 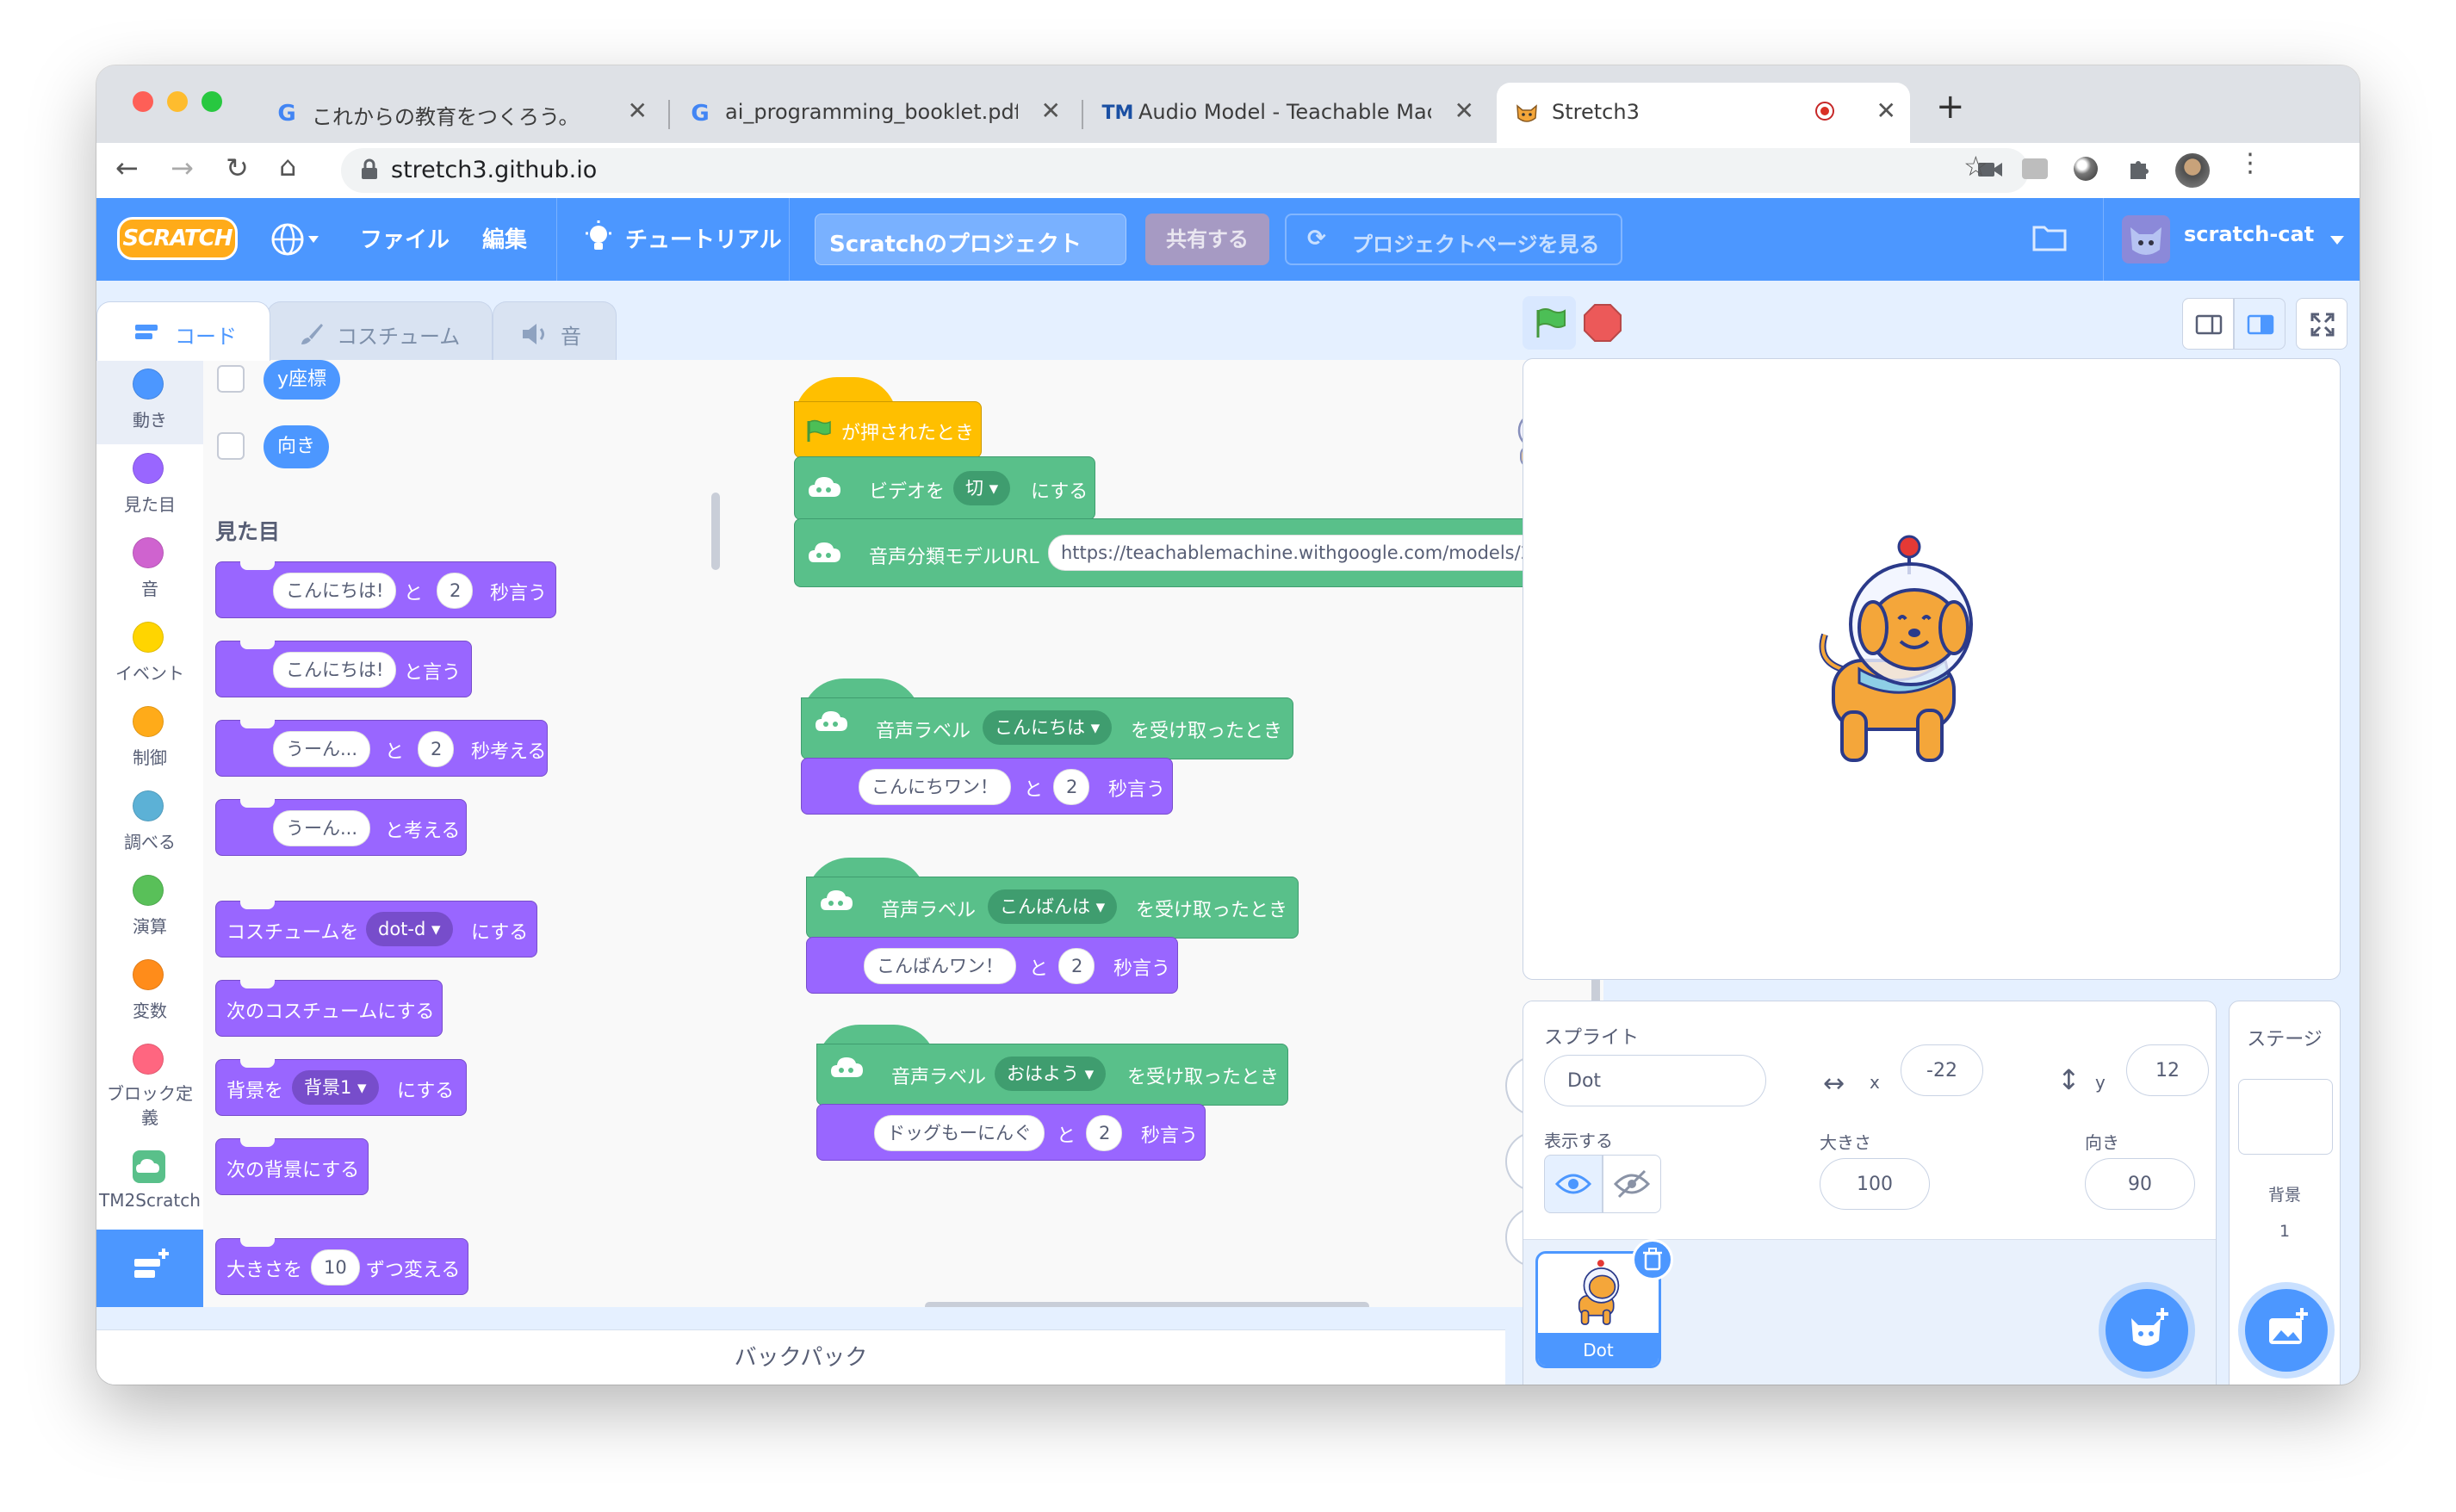 I want to click on block-when-flag-clicked: が押されたとき, so click(x=888, y=430).